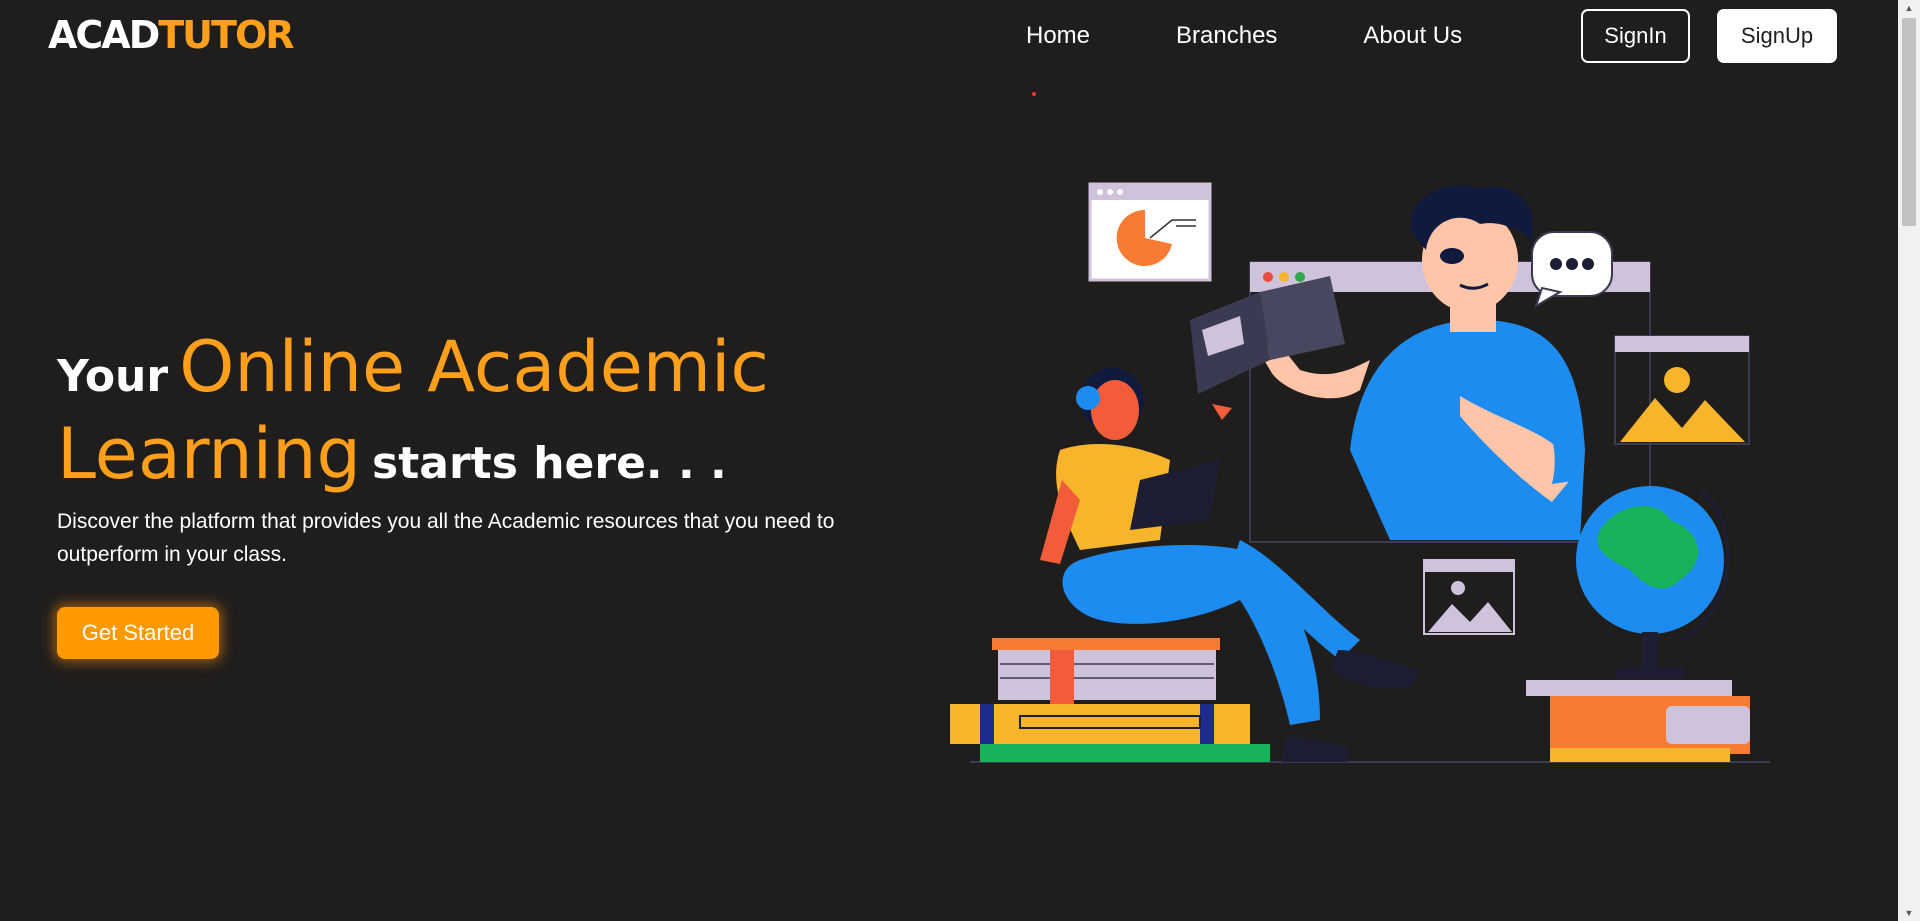 This screenshot has width=1920, height=921. I want to click on scroll-down-arrow-icon: ▼, so click(1909, 913).